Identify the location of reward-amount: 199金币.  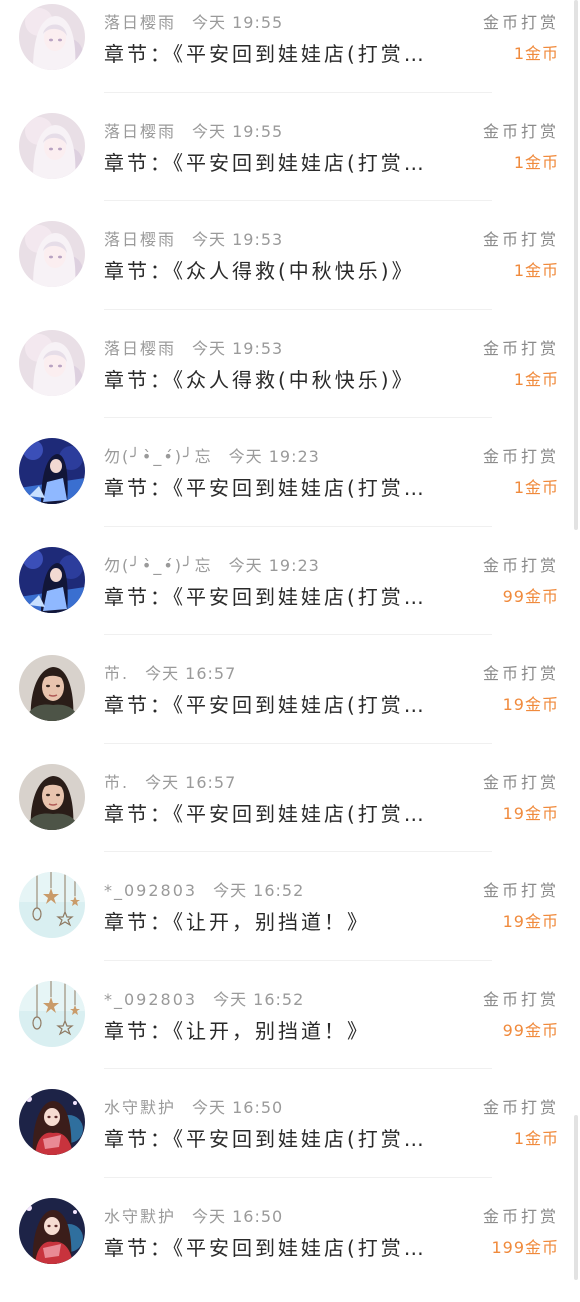
(525, 1246).